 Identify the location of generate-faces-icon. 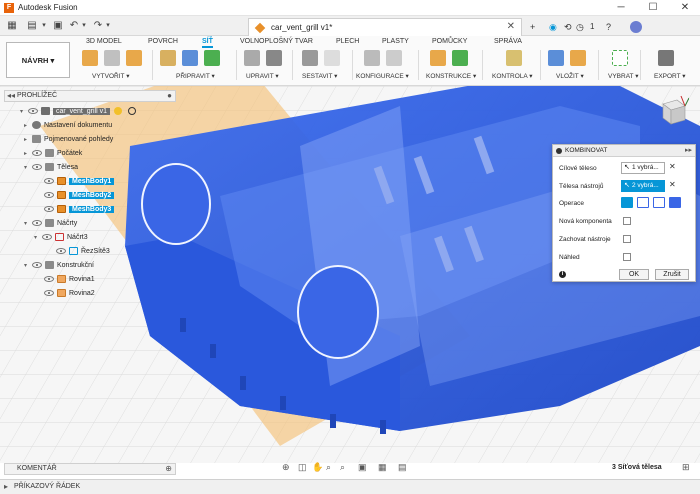
(168, 58).